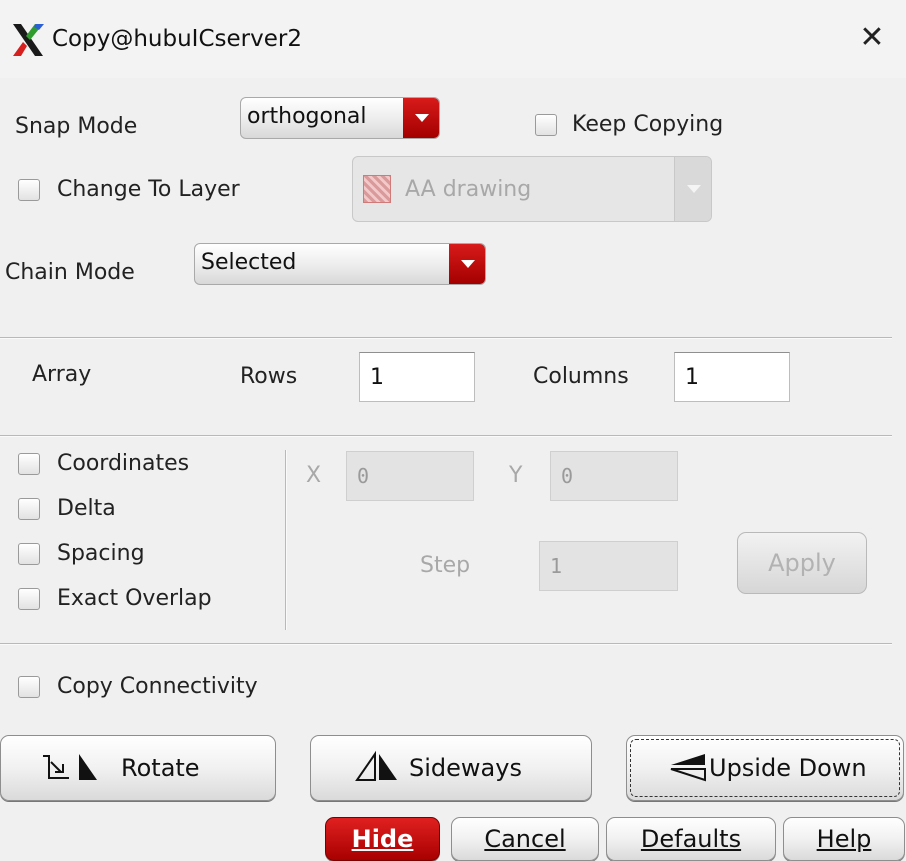 The width and height of the screenshot is (906, 861). What do you see at coordinates (608, 566) in the screenshot?
I see `step-input: 1` at bounding box center [608, 566].